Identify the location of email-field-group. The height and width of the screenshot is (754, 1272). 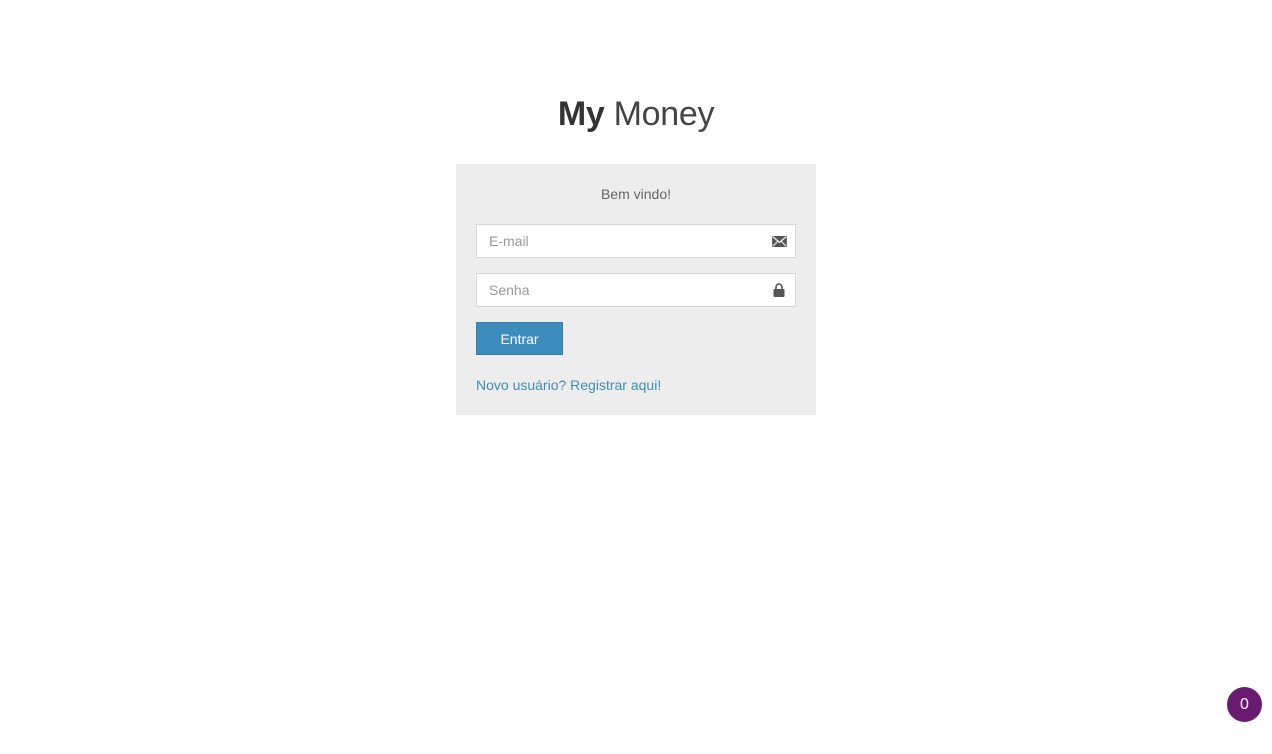
(636, 241).